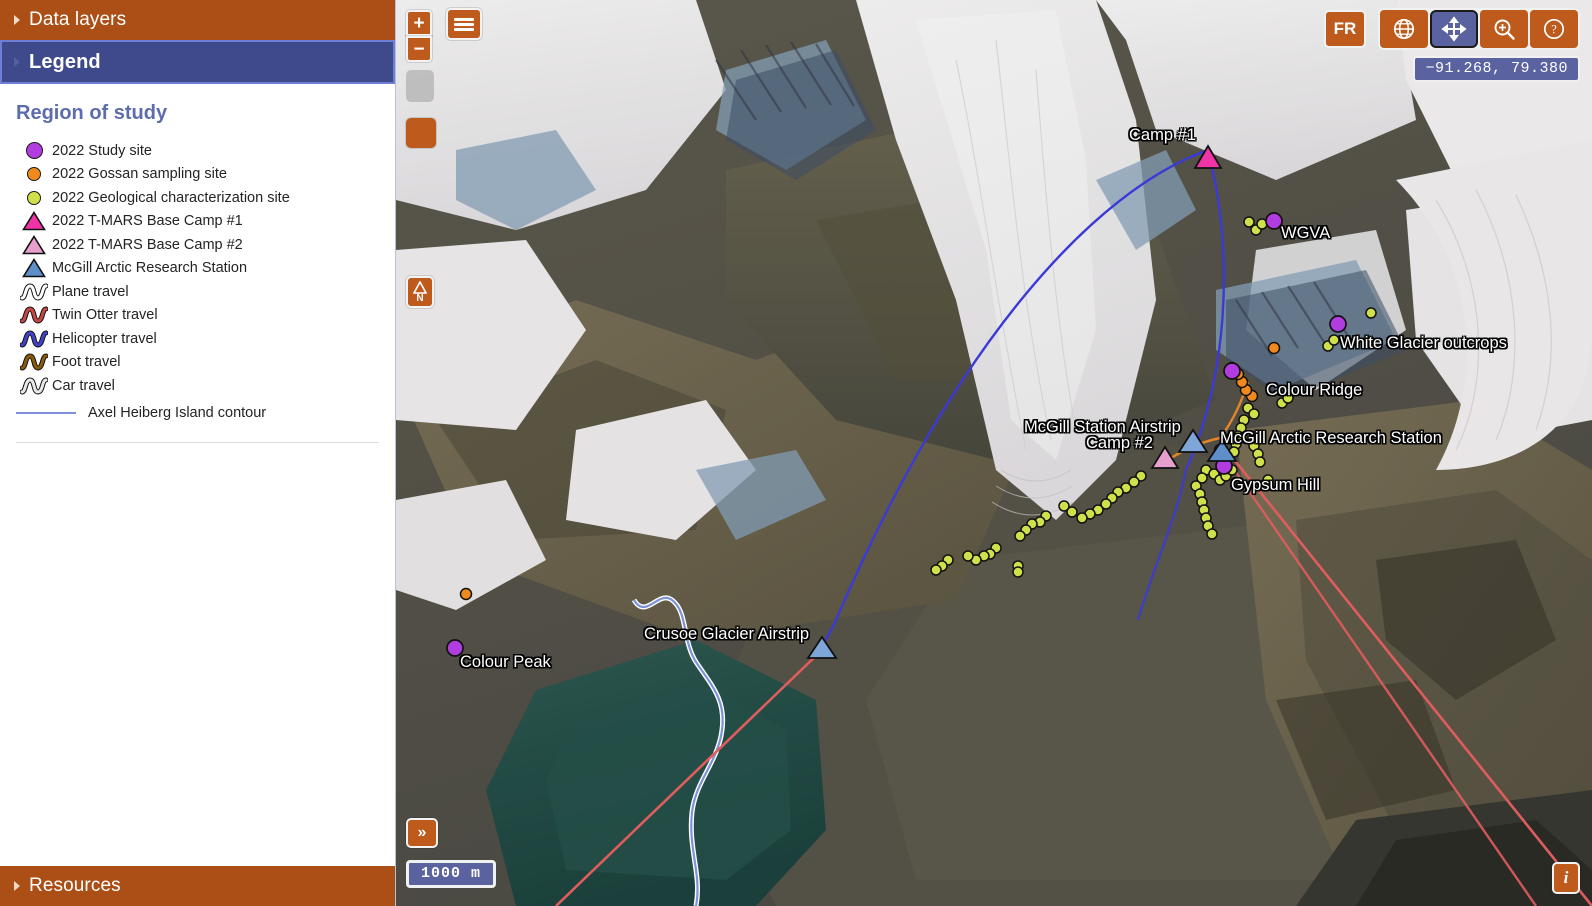 The height and width of the screenshot is (906, 1592). I want to click on map-menu-button, so click(464, 24).